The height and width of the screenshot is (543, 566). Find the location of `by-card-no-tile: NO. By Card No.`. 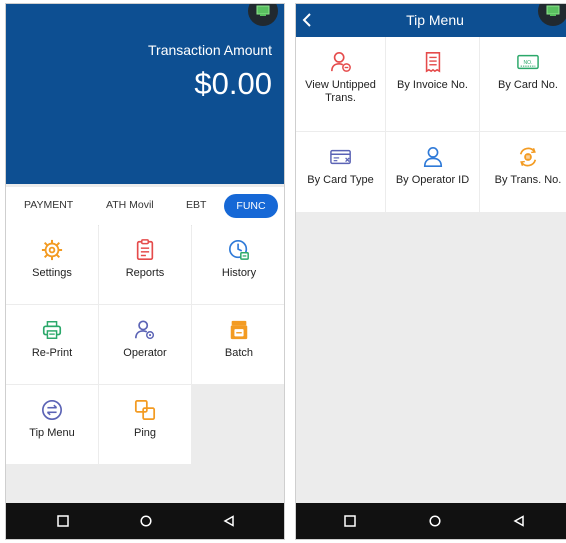

by-card-no-tile: NO. By Card No. is located at coordinates (523, 84).